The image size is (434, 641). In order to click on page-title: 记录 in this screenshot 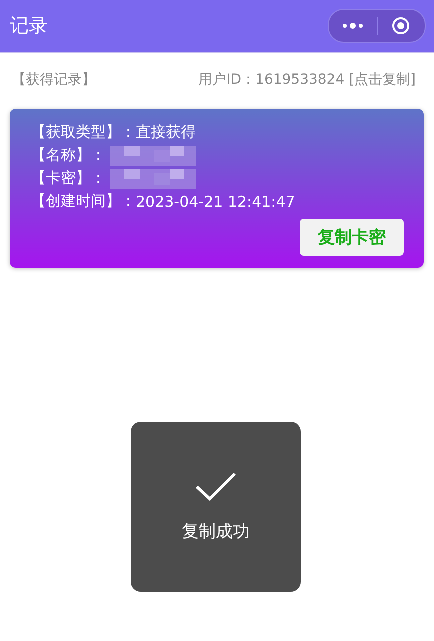, I will do `click(29, 26)`.